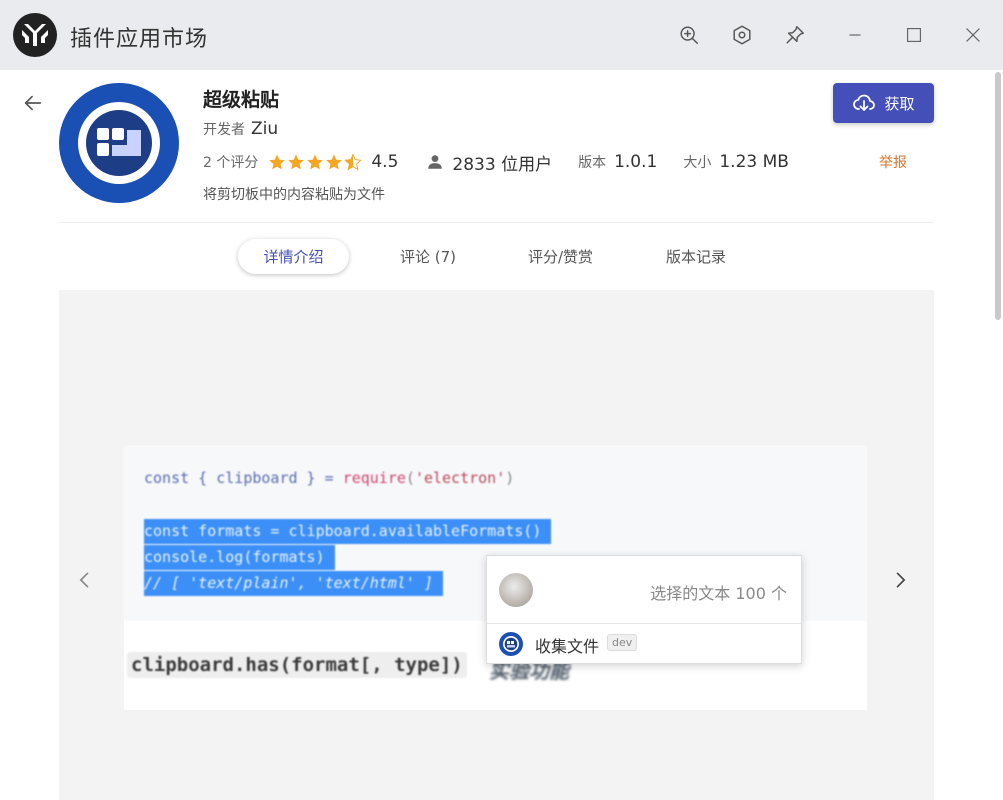 Image resolution: width=1003 pixels, height=800 pixels. I want to click on user-count: 2833 位用户, so click(502, 164).